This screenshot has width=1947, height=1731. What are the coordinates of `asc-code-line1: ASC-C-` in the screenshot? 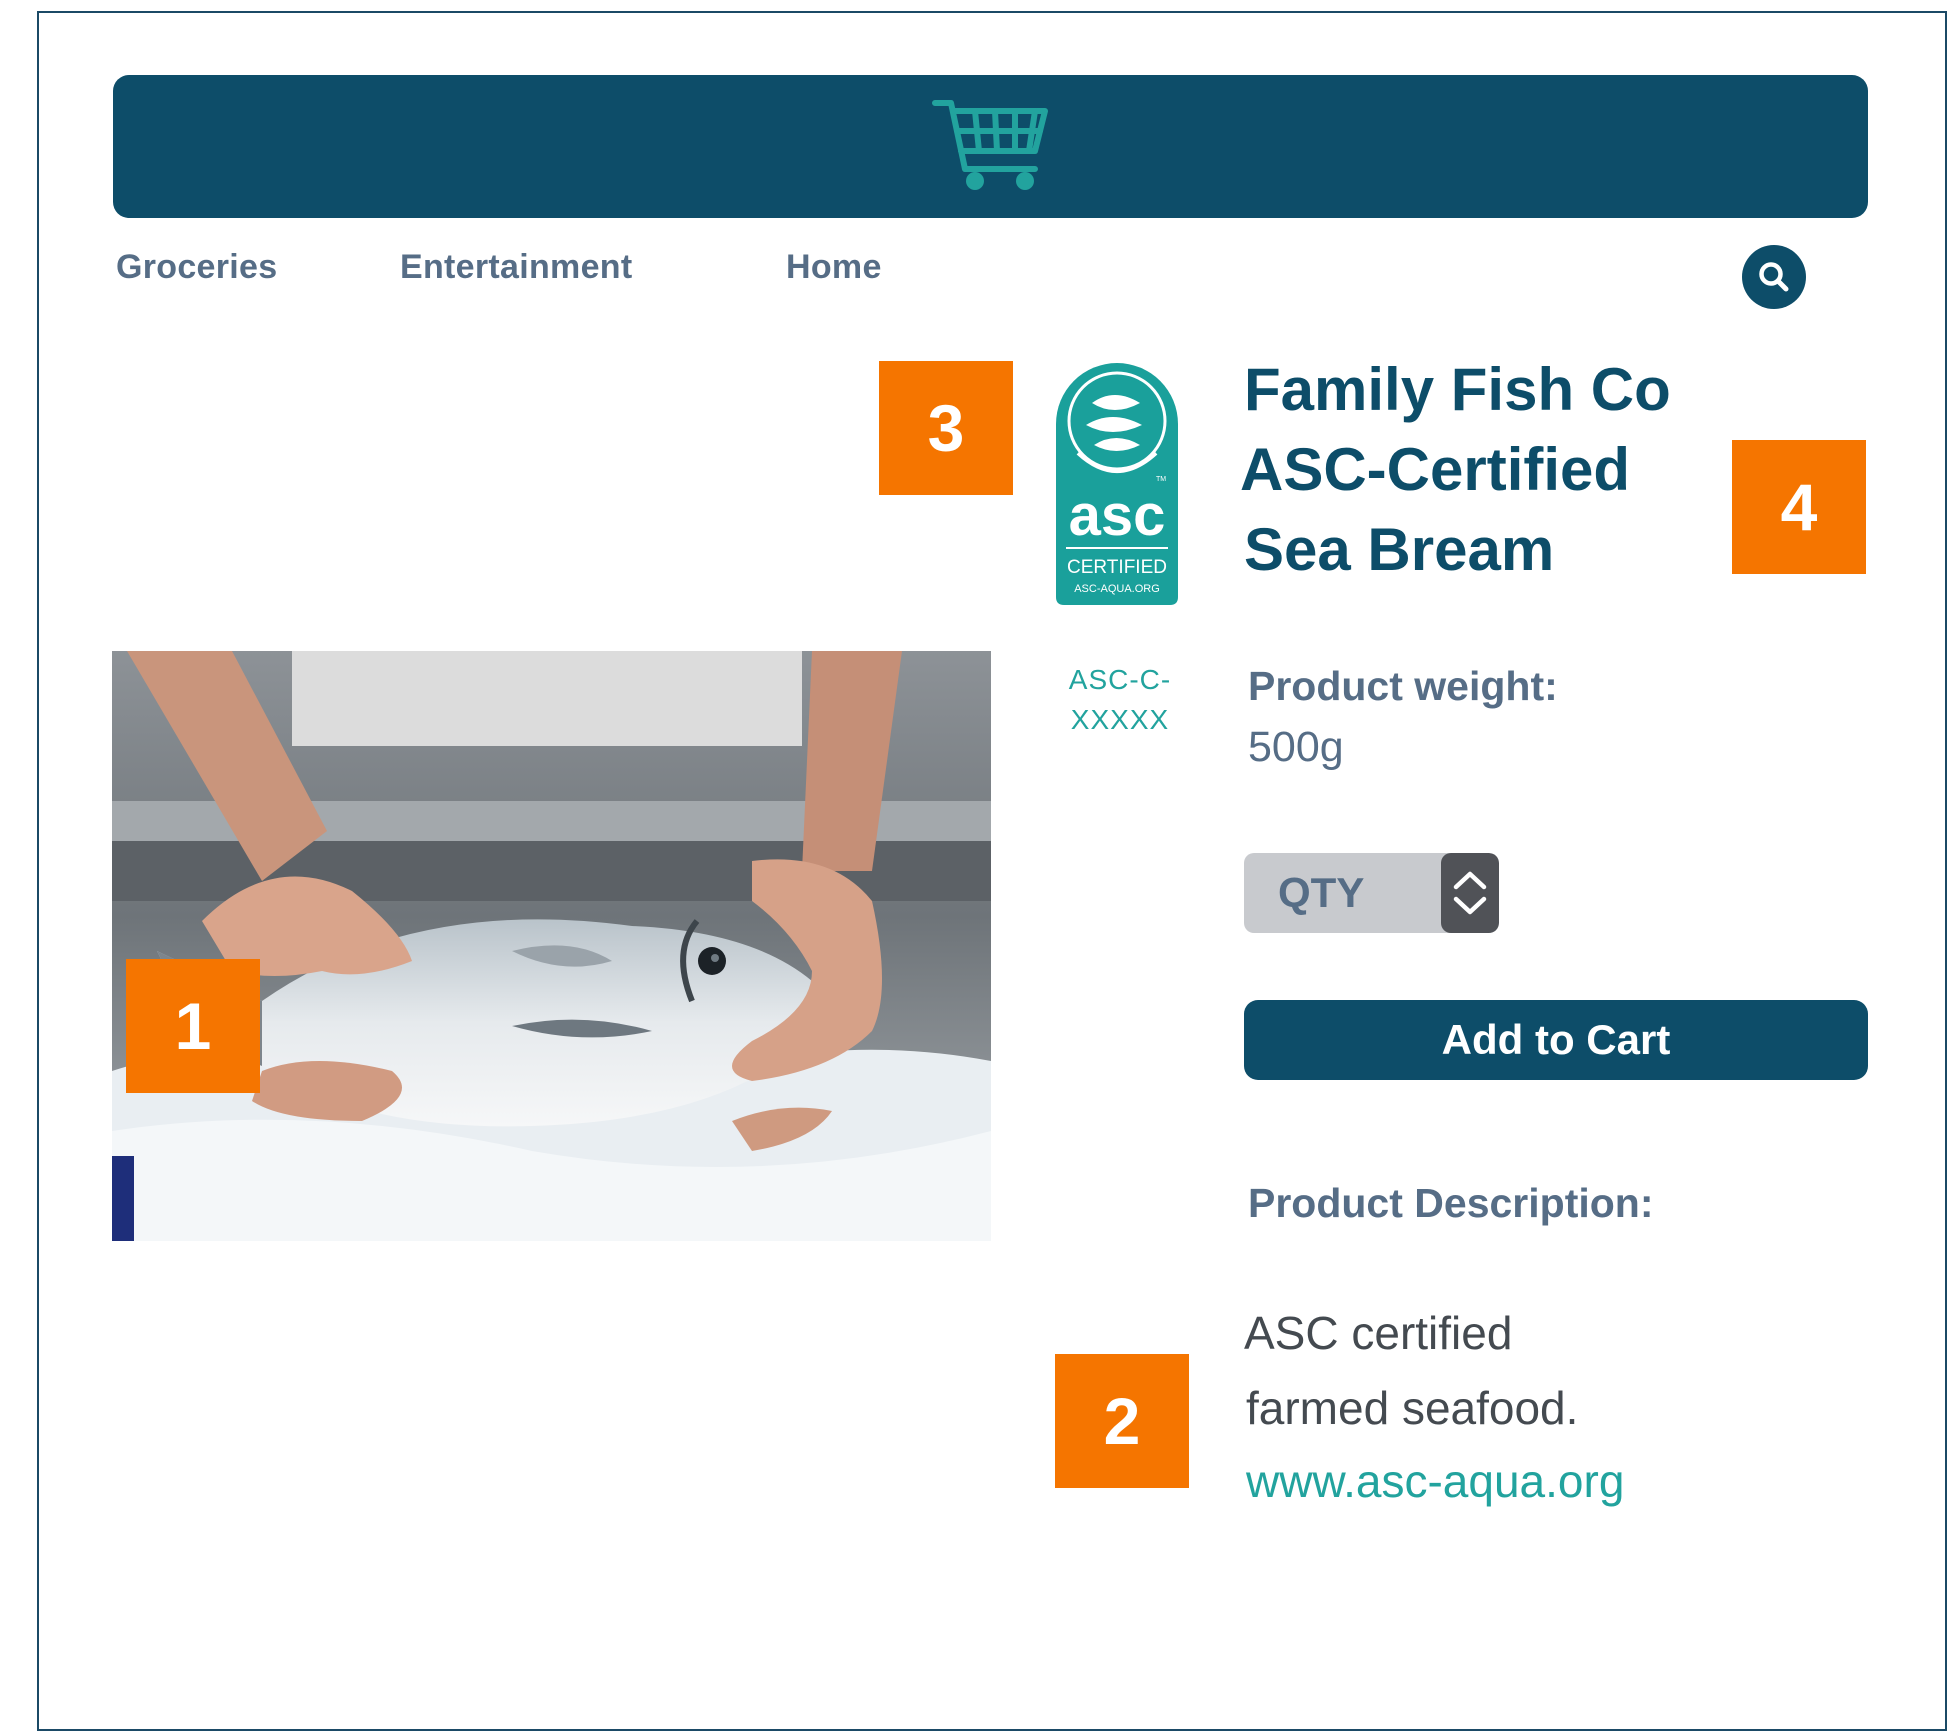 It's located at (1120, 679).